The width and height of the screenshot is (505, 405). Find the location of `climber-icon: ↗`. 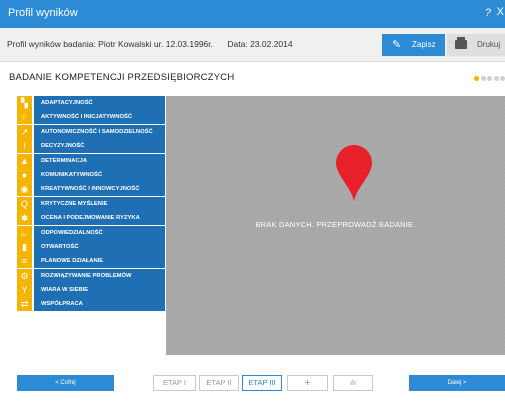

climber-icon: ↗ is located at coordinates (24, 131).